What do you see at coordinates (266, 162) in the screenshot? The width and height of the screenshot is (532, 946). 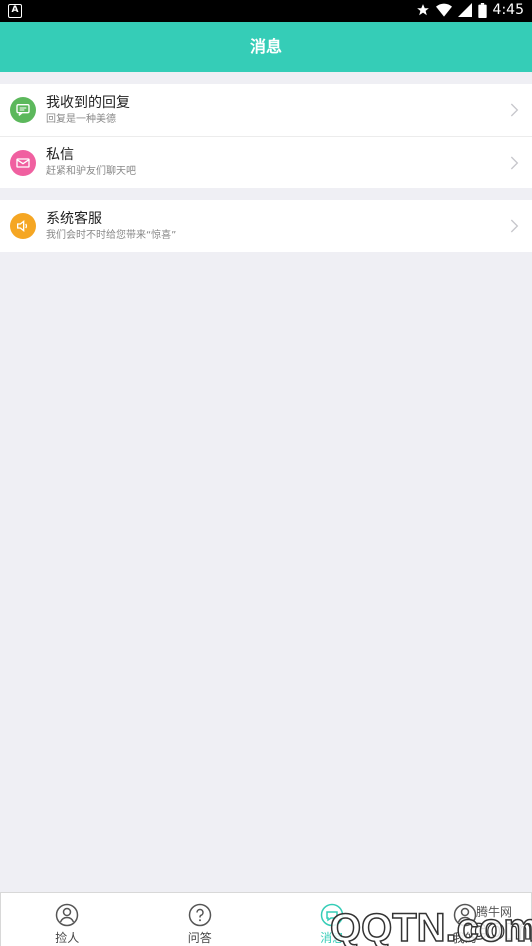 I see `list-item-private-messages: 私信 赶紧和驴友们聊天吧` at bounding box center [266, 162].